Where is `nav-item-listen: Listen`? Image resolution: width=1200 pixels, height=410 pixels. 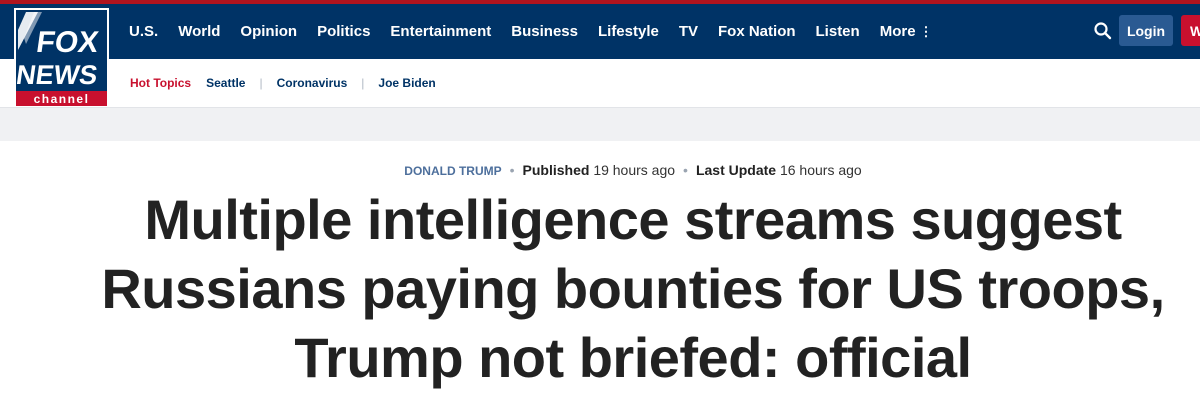 nav-item-listen: Listen is located at coordinates (838, 31).